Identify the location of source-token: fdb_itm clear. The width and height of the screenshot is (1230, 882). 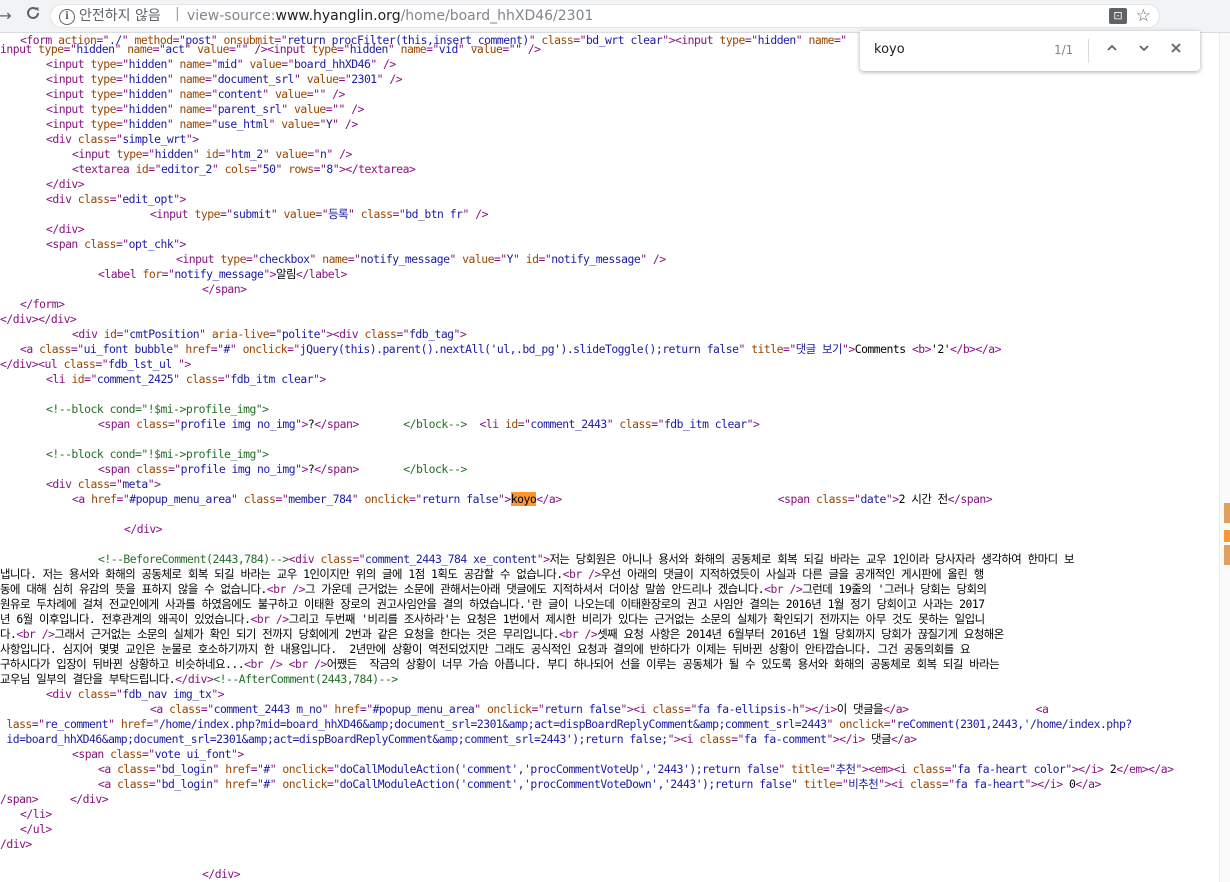
(705, 424).